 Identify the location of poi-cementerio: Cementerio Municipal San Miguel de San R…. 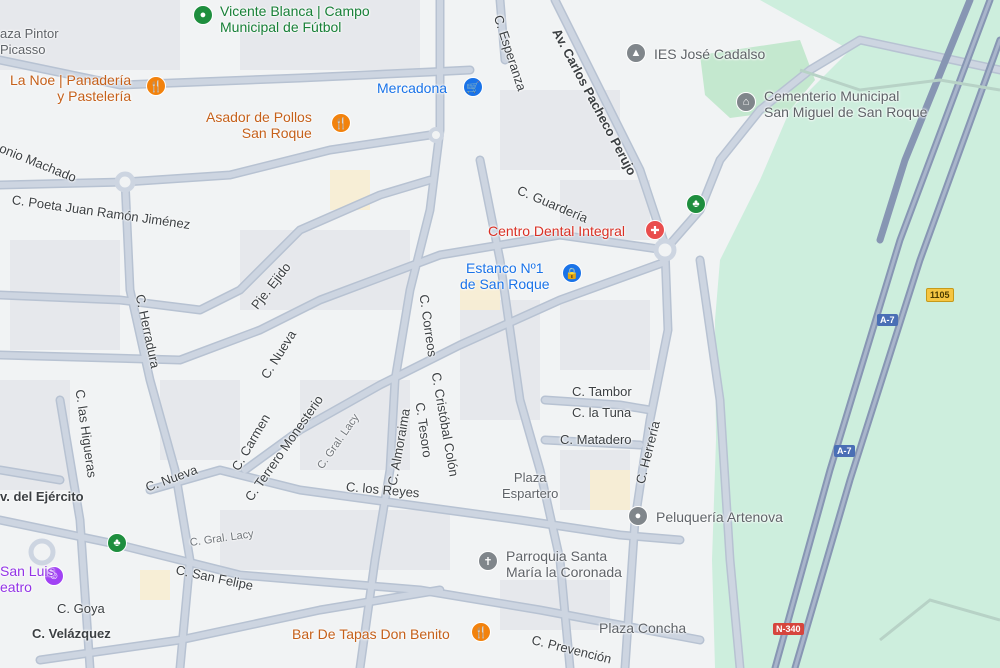
(845, 104).